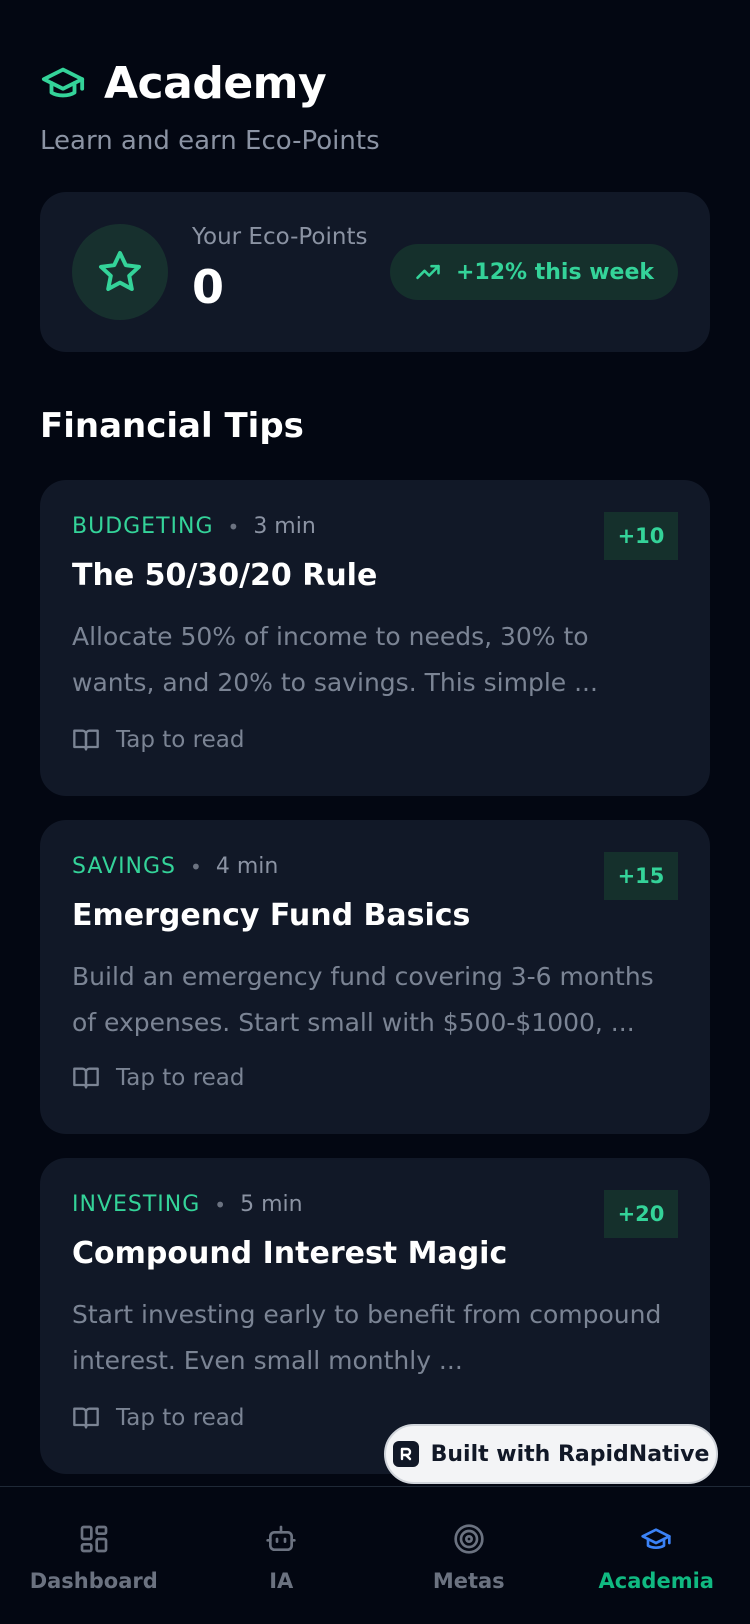  I want to click on tip-meta: INVESTING • 5 min, so click(187, 1204).